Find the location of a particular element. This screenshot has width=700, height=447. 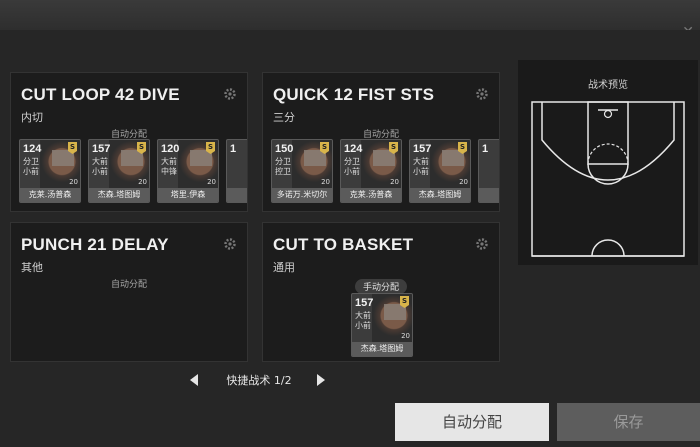

tactic-title: CUT TO BASKET is located at coordinates (343, 244).